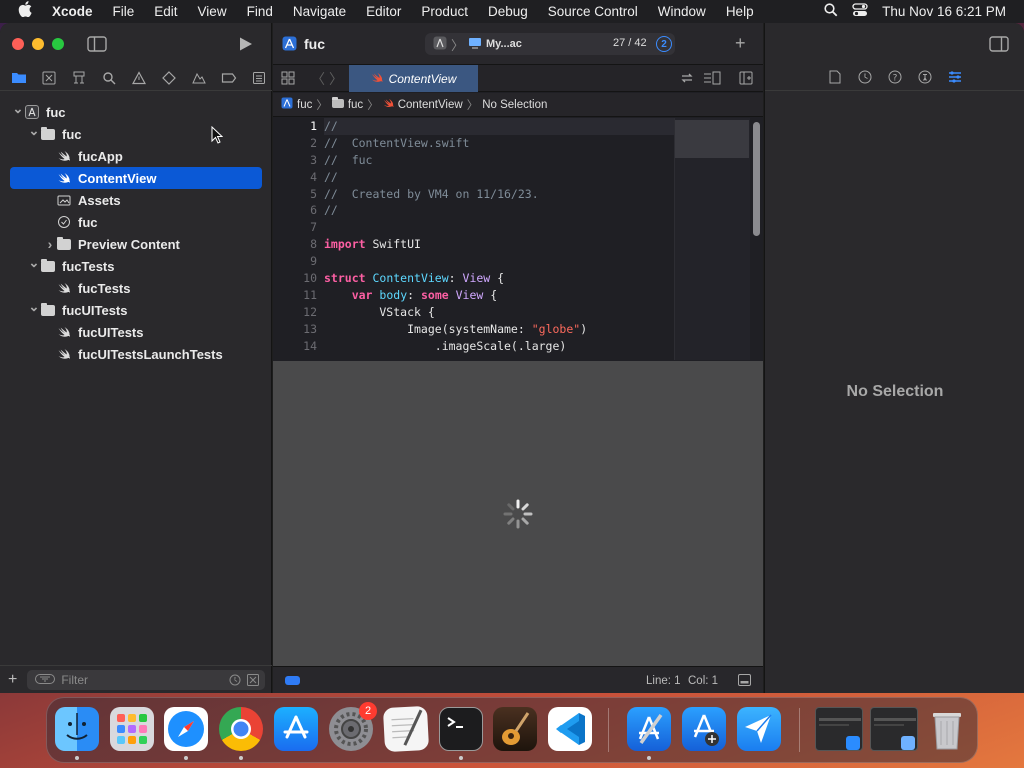 This screenshot has width=1024, height=768. What do you see at coordinates (49, 78) in the screenshot?
I see `source-control-navigator-icon` at bounding box center [49, 78].